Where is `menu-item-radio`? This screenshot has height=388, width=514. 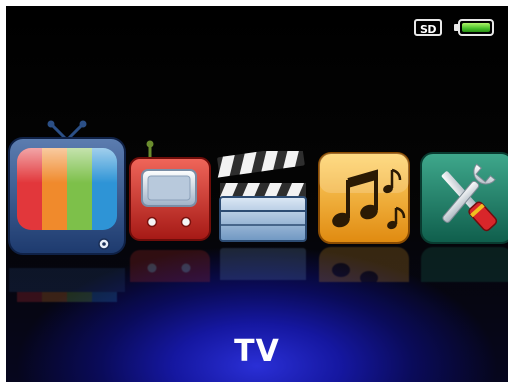
menu-item-radio is located at coordinates (170, 192).